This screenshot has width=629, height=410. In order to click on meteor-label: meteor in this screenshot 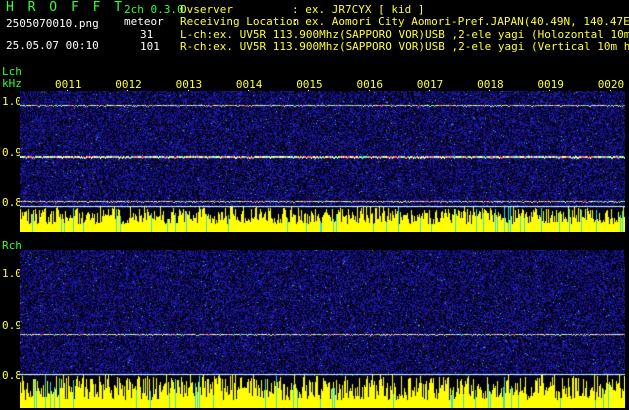, I will do `click(144, 21)`.